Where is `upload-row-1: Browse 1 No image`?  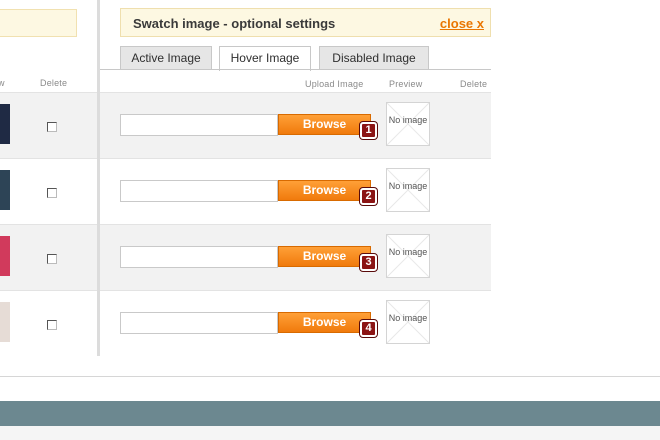 upload-row-1: Browse 1 No image is located at coordinates (295, 125).